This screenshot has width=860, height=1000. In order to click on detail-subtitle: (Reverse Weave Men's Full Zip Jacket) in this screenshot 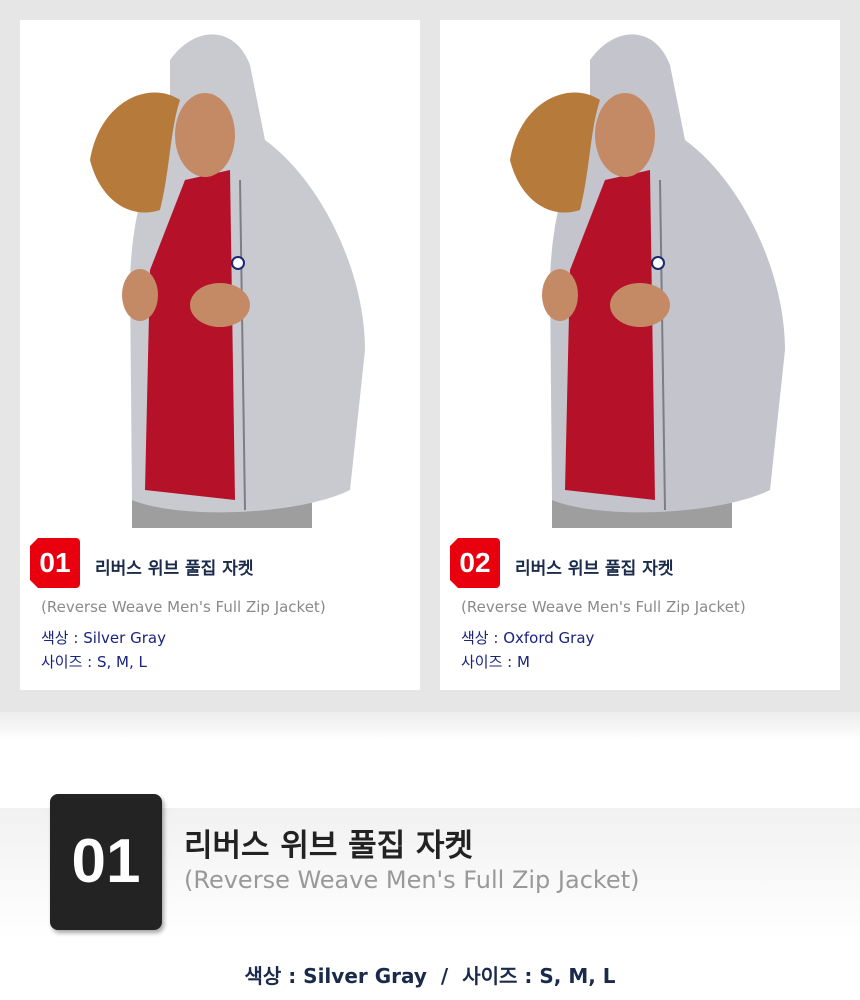, I will do `click(412, 880)`.